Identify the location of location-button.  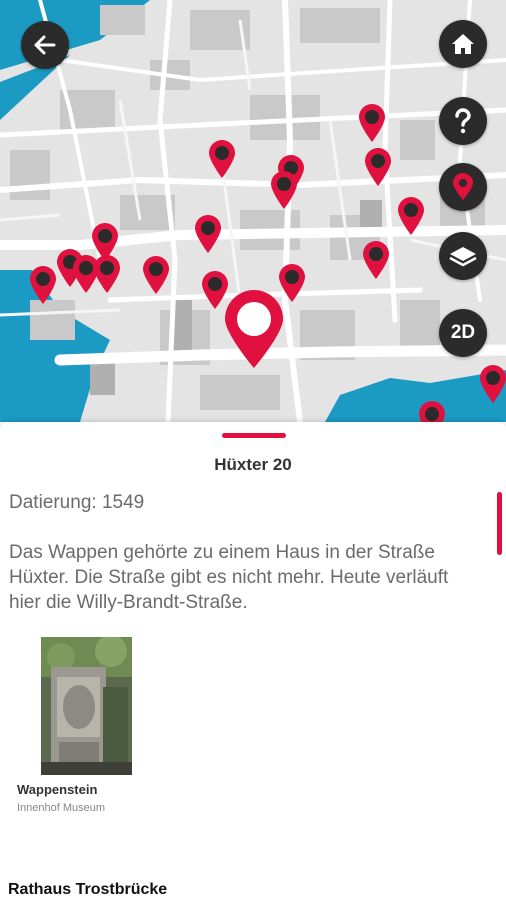
(463, 187).